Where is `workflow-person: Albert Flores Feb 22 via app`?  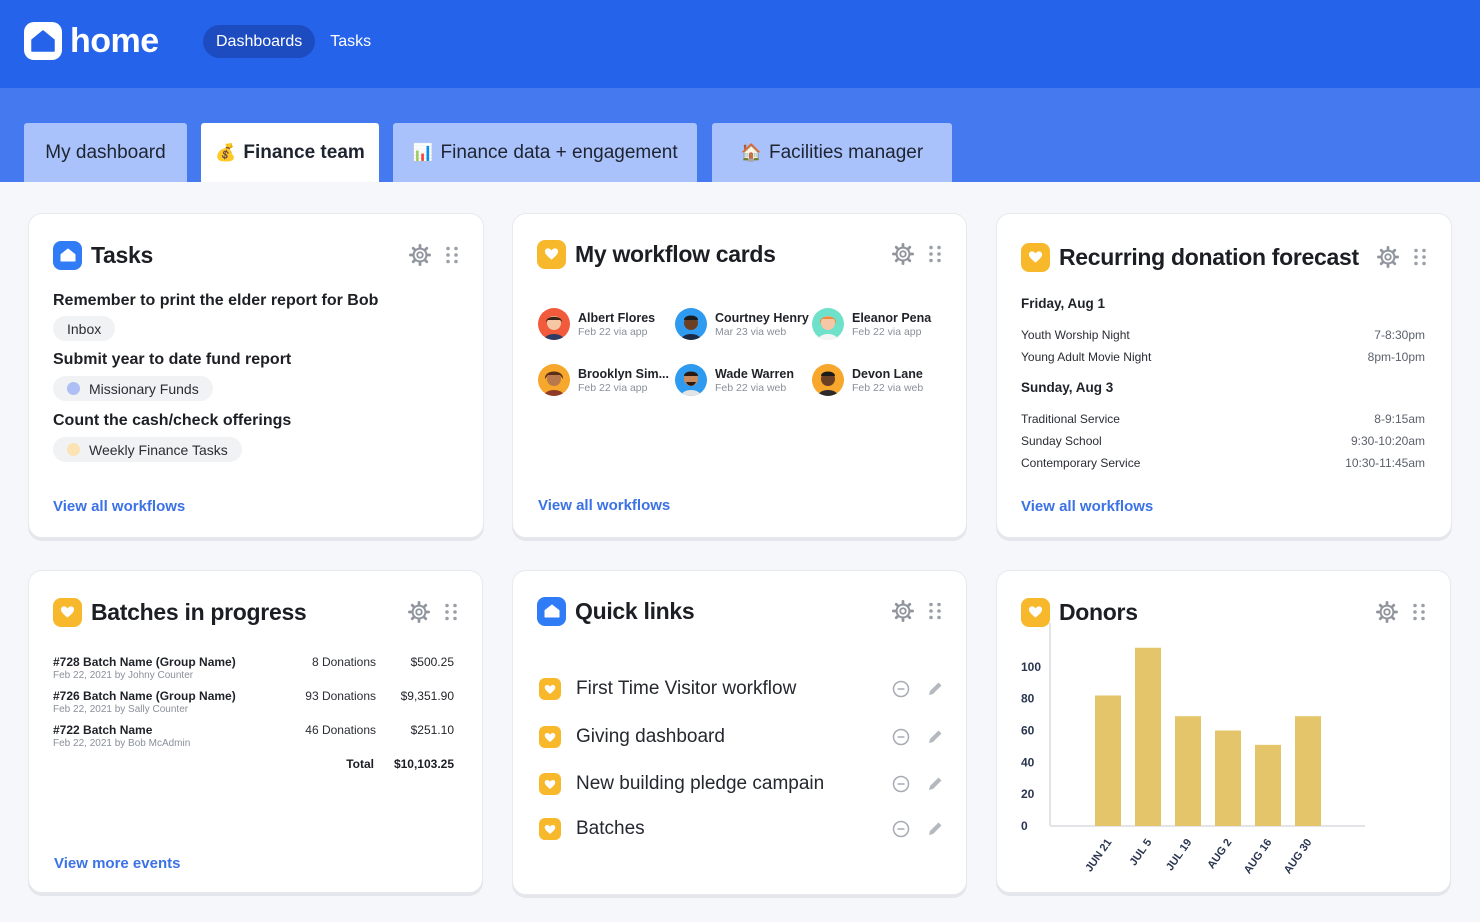
workflow-person: Albert Flores Feb 22 via app is located at coordinates (596, 324).